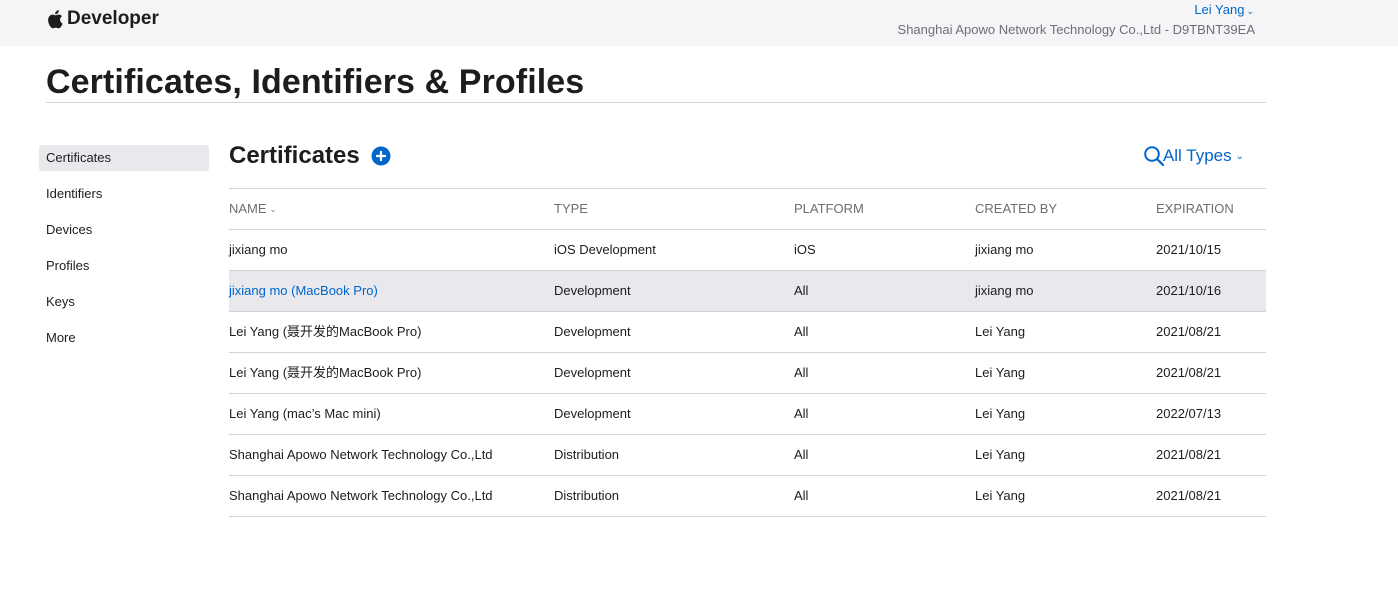 The width and height of the screenshot is (1398, 606). I want to click on cell-expiration: 2021/10/15, so click(1189, 249).